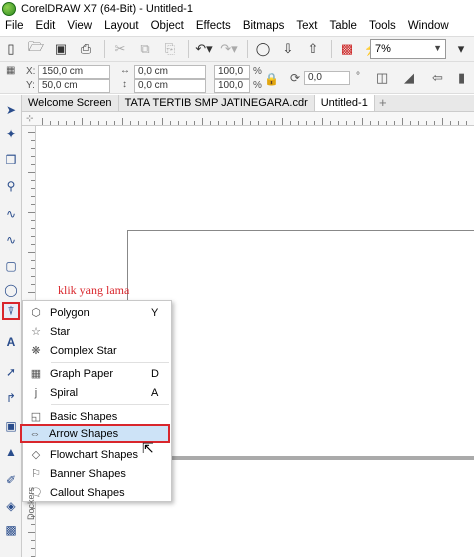 Image resolution: width=474 pixels, height=557 pixels. I want to click on add-tab-icon: +, so click(383, 103).